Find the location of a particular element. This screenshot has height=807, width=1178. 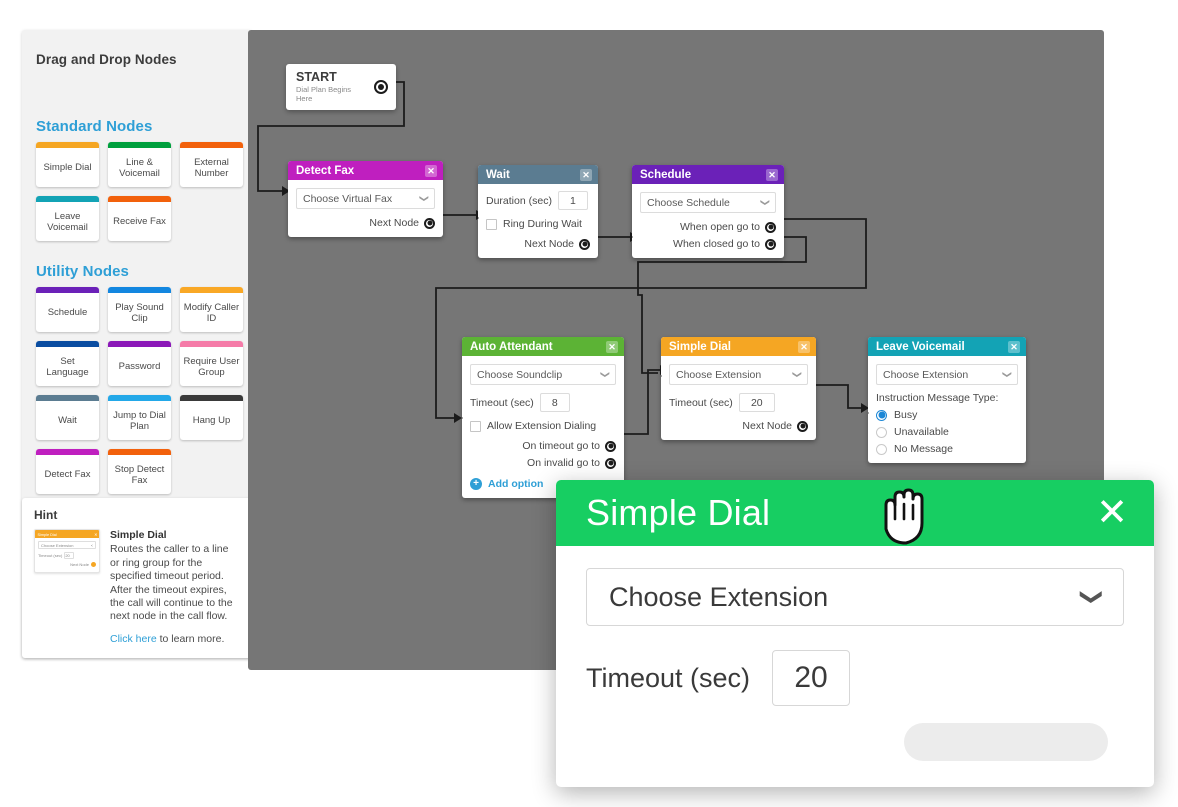

hint-title: Hint is located at coordinates (46, 515).